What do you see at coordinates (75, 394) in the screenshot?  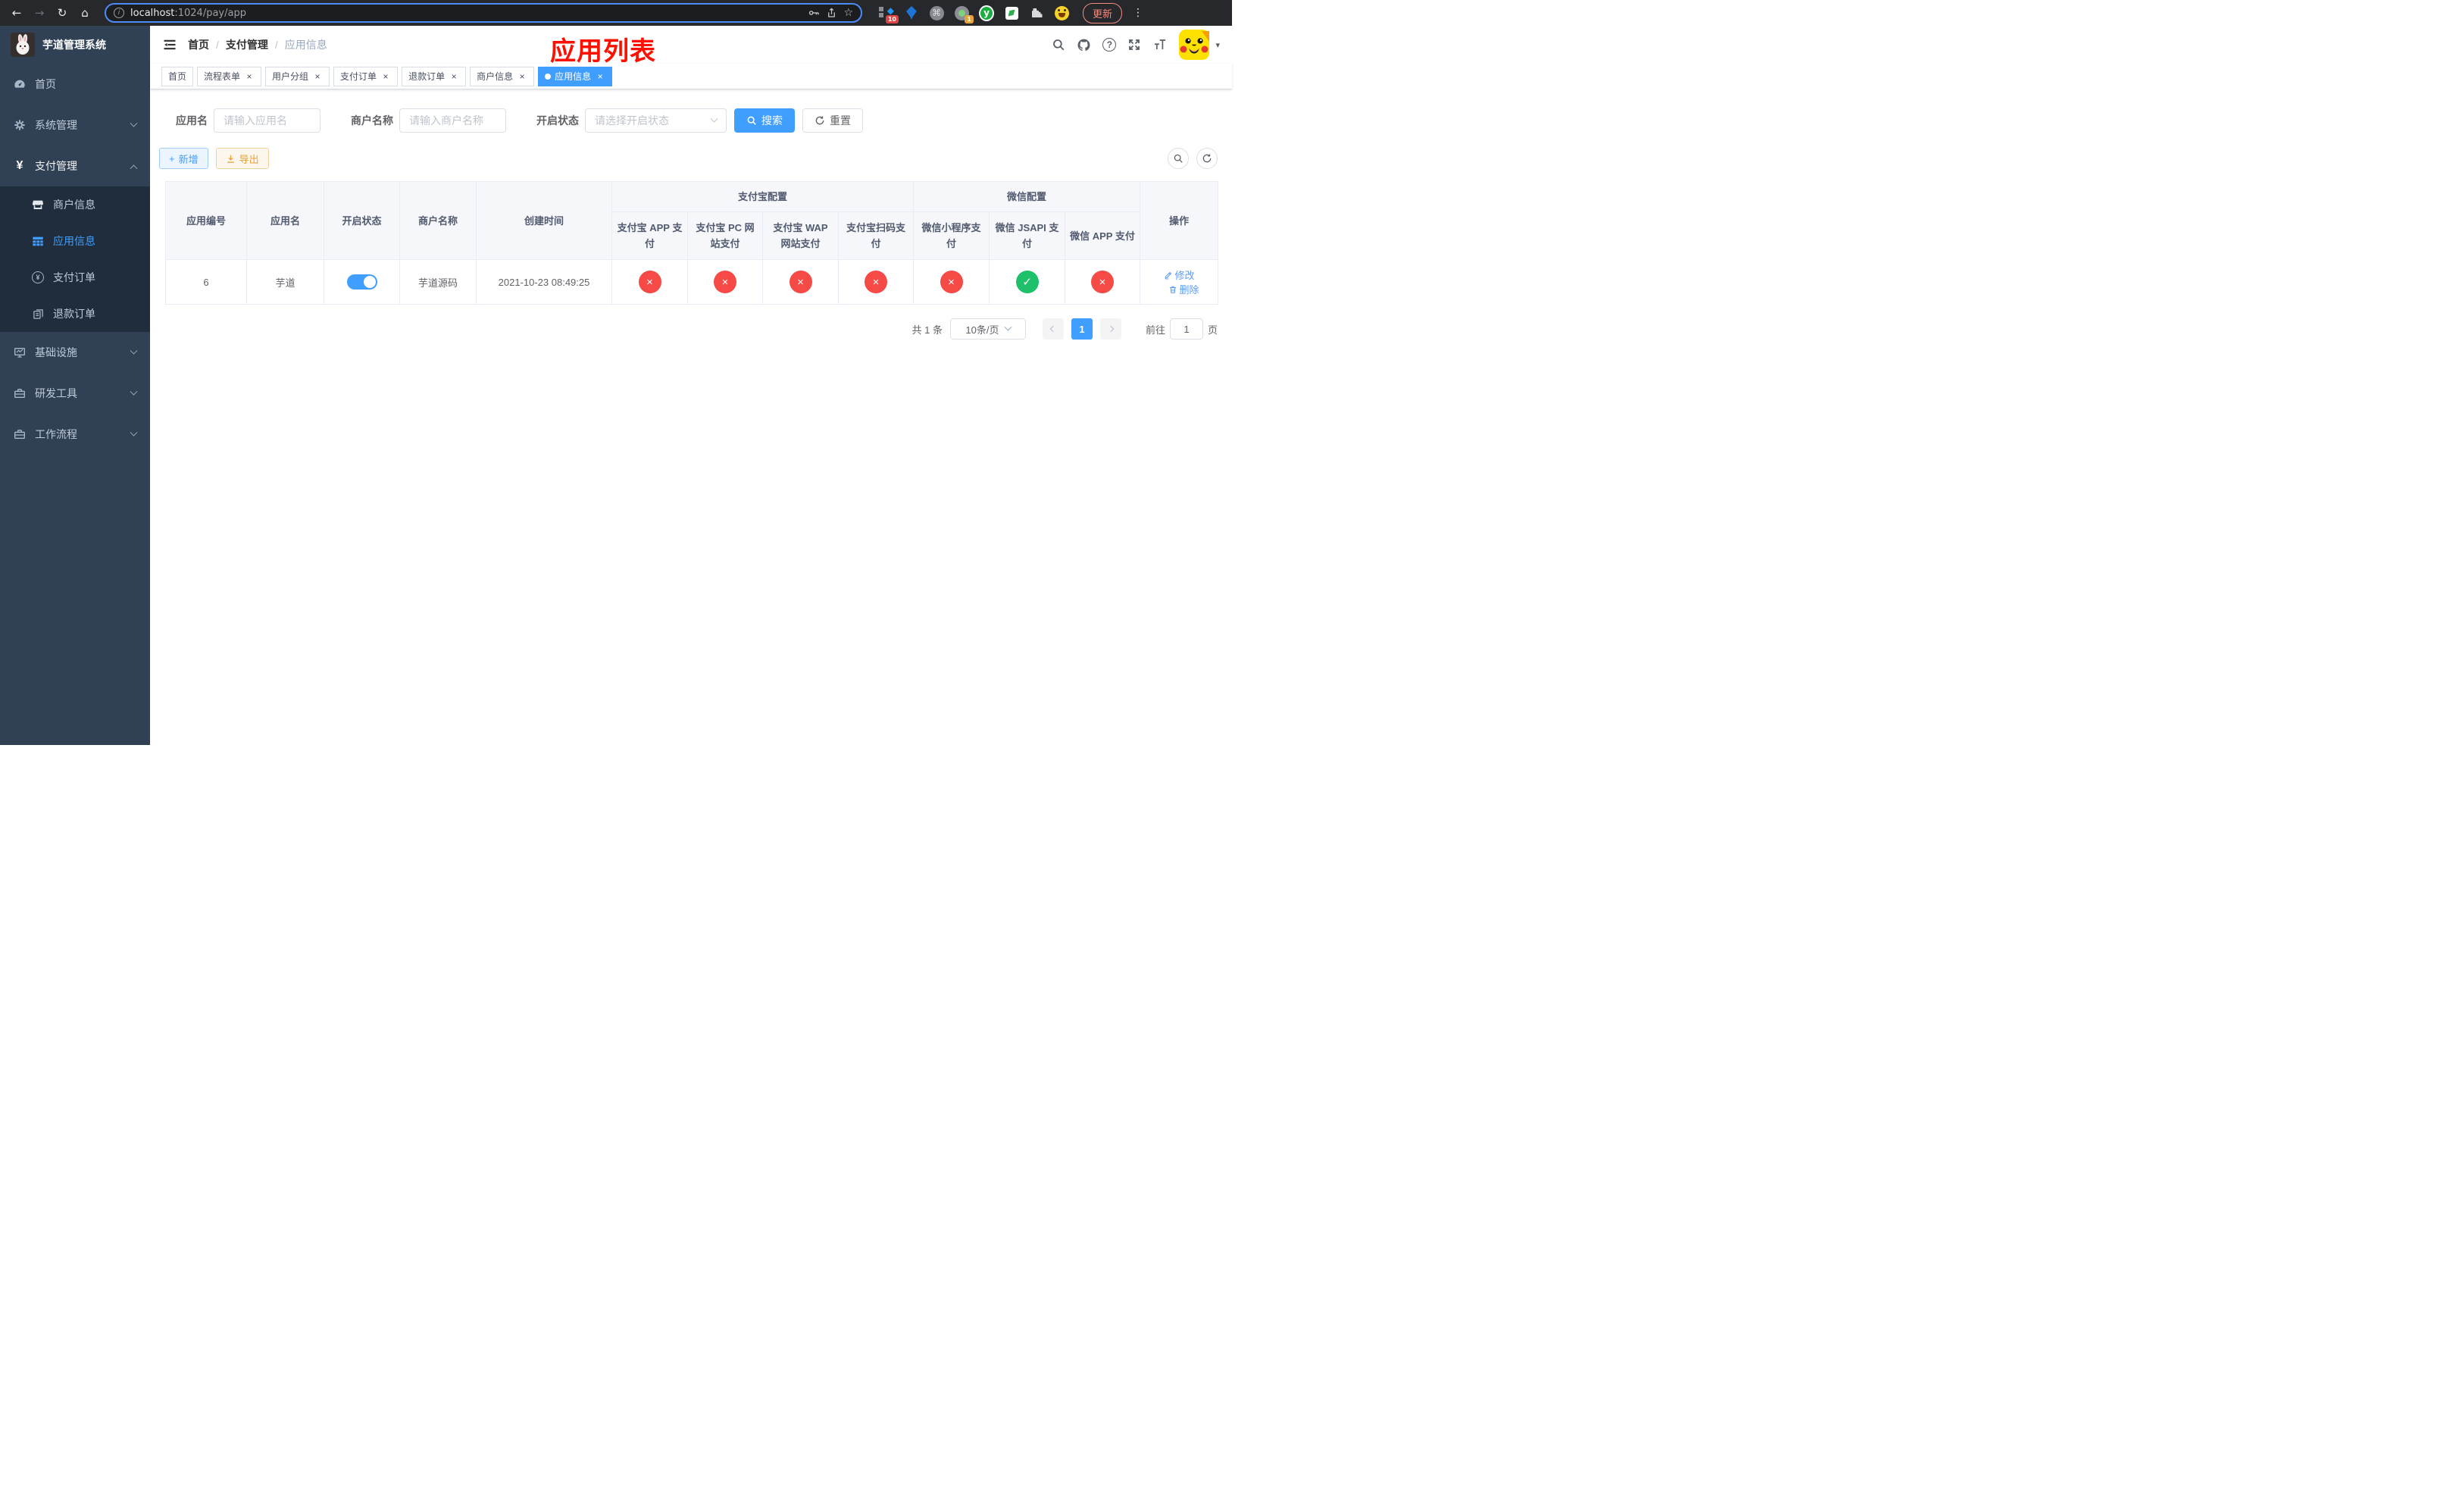 I see `sidebar-item-dev-tools: 研发工具` at bounding box center [75, 394].